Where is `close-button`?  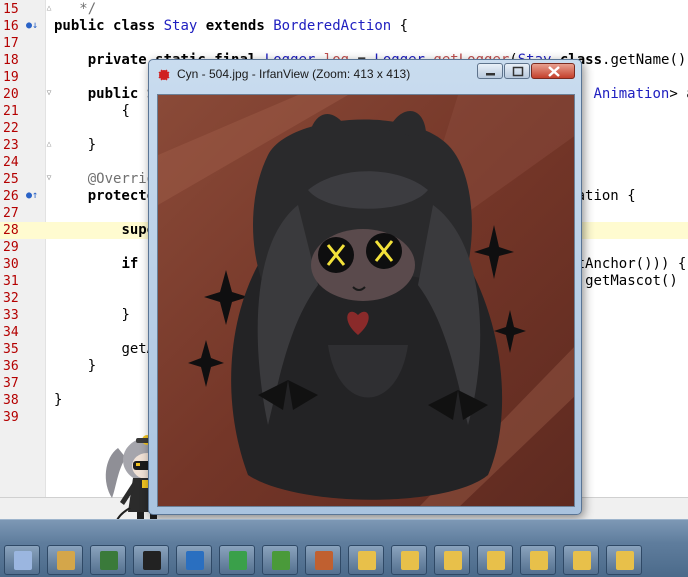 close-button is located at coordinates (553, 71).